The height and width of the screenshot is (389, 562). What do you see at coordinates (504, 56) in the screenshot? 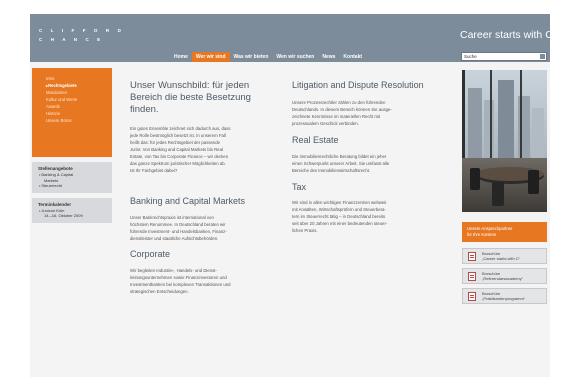
I see `search-input: Suche` at bounding box center [504, 56].